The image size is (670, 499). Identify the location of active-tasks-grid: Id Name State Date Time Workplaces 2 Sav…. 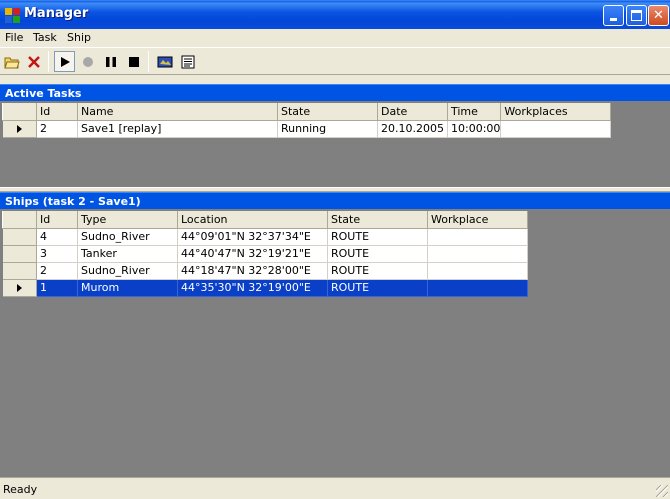
(307, 120).